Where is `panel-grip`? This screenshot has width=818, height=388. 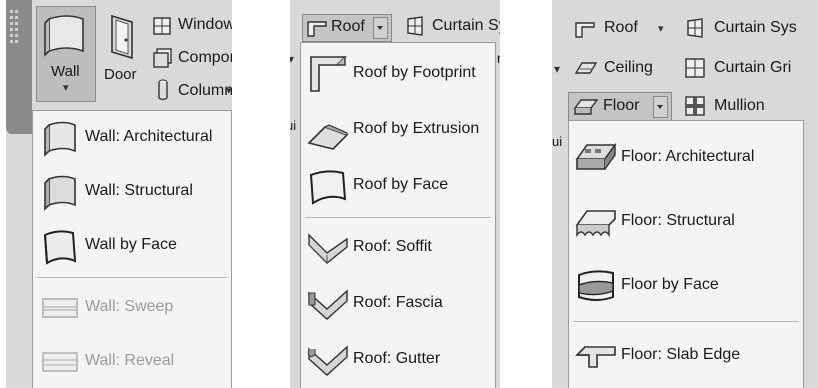
panel-grip is located at coordinates (19, 67).